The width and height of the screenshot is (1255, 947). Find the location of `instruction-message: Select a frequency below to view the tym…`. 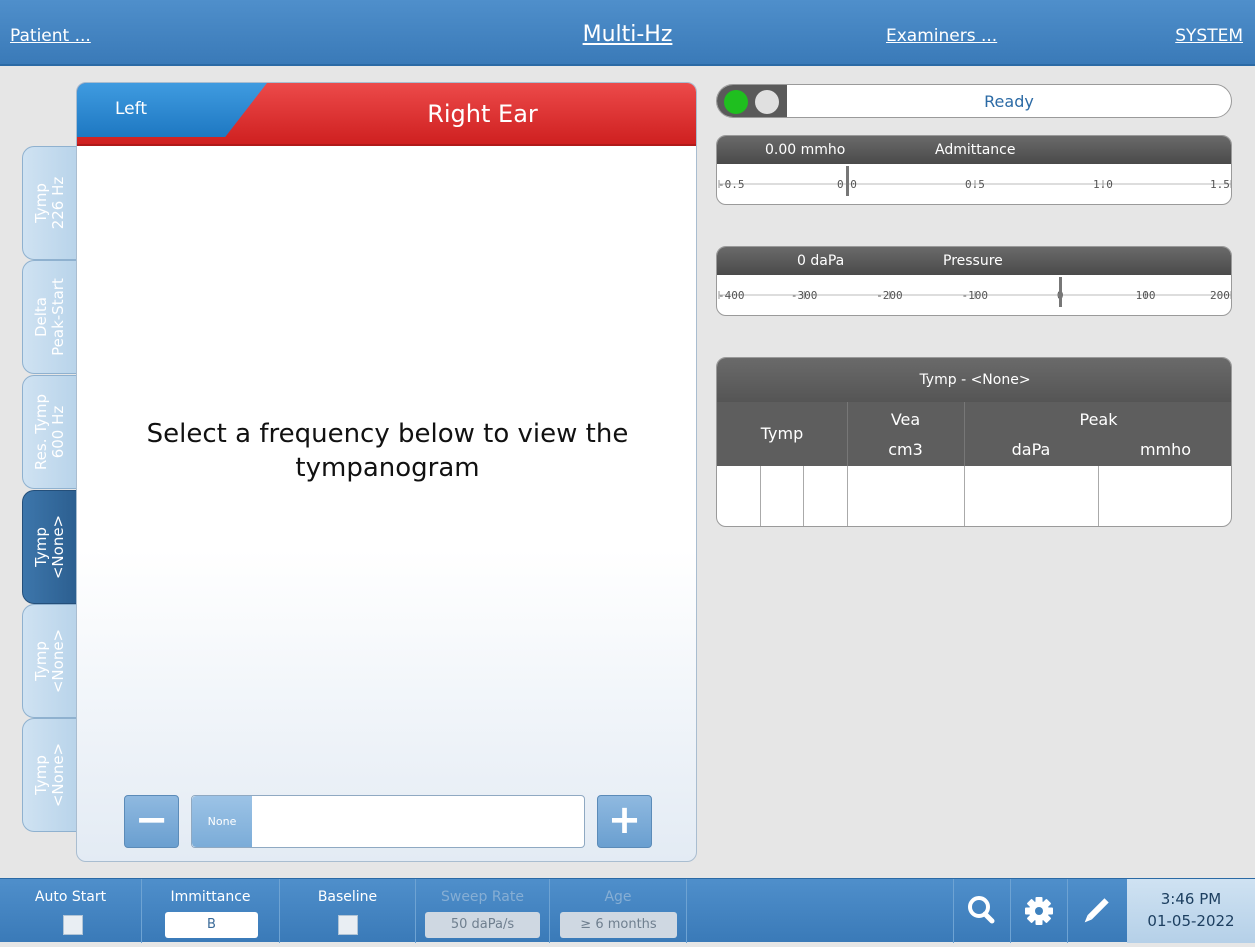

instruction-message: Select a frequency below to view the tym… is located at coordinates (386, 451).